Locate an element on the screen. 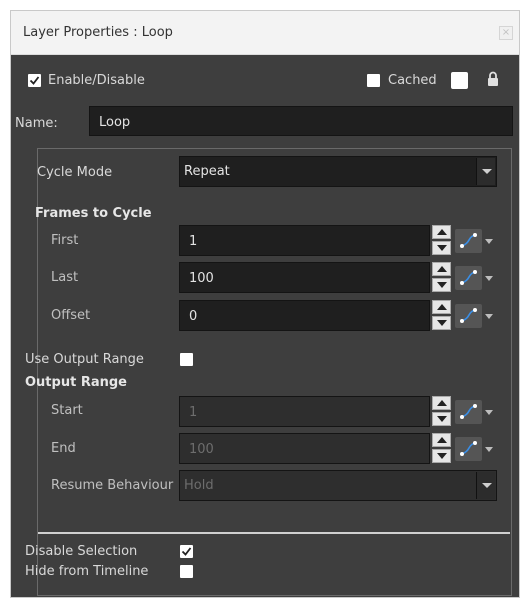  title-bar: Layer Properties : Loop × is located at coordinates (265, 33).